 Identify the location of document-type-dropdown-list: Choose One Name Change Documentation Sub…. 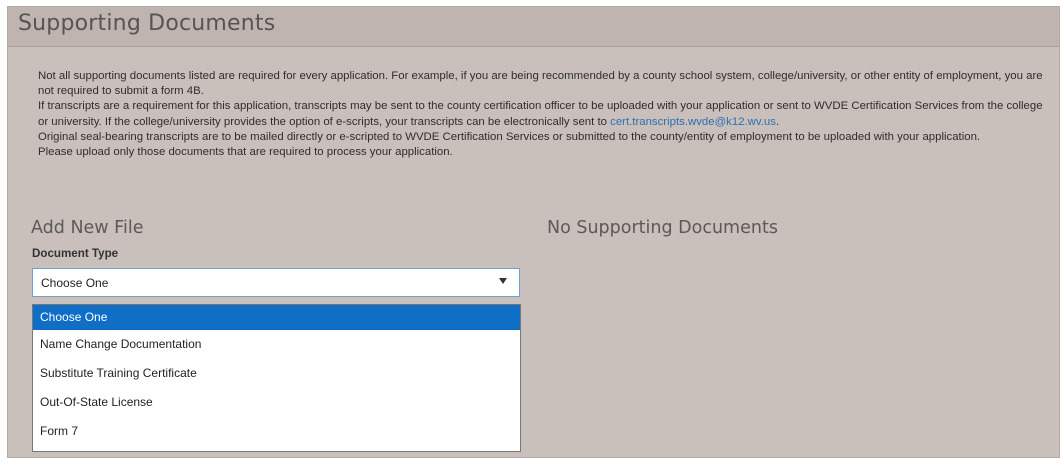
(276, 378).